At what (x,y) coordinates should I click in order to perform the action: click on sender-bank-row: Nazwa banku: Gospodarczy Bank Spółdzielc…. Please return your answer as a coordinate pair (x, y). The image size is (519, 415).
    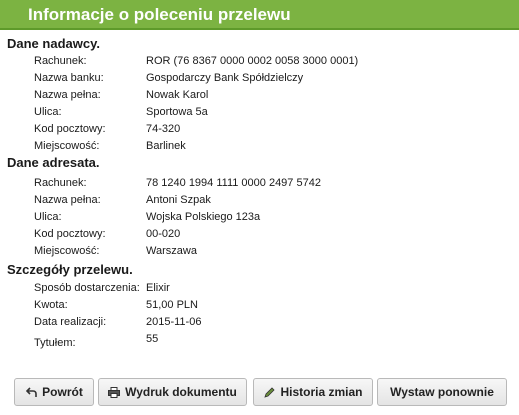
    Looking at the image, I should click on (259, 80).